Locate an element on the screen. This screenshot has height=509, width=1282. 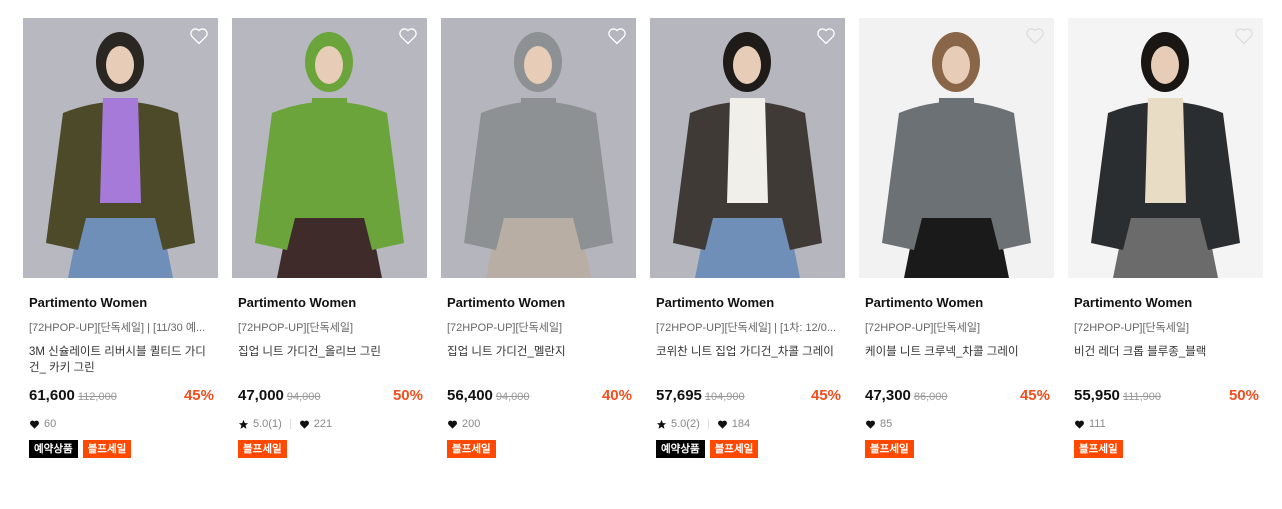
rating-value: 5.0(2) is located at coordinates (685, 424).